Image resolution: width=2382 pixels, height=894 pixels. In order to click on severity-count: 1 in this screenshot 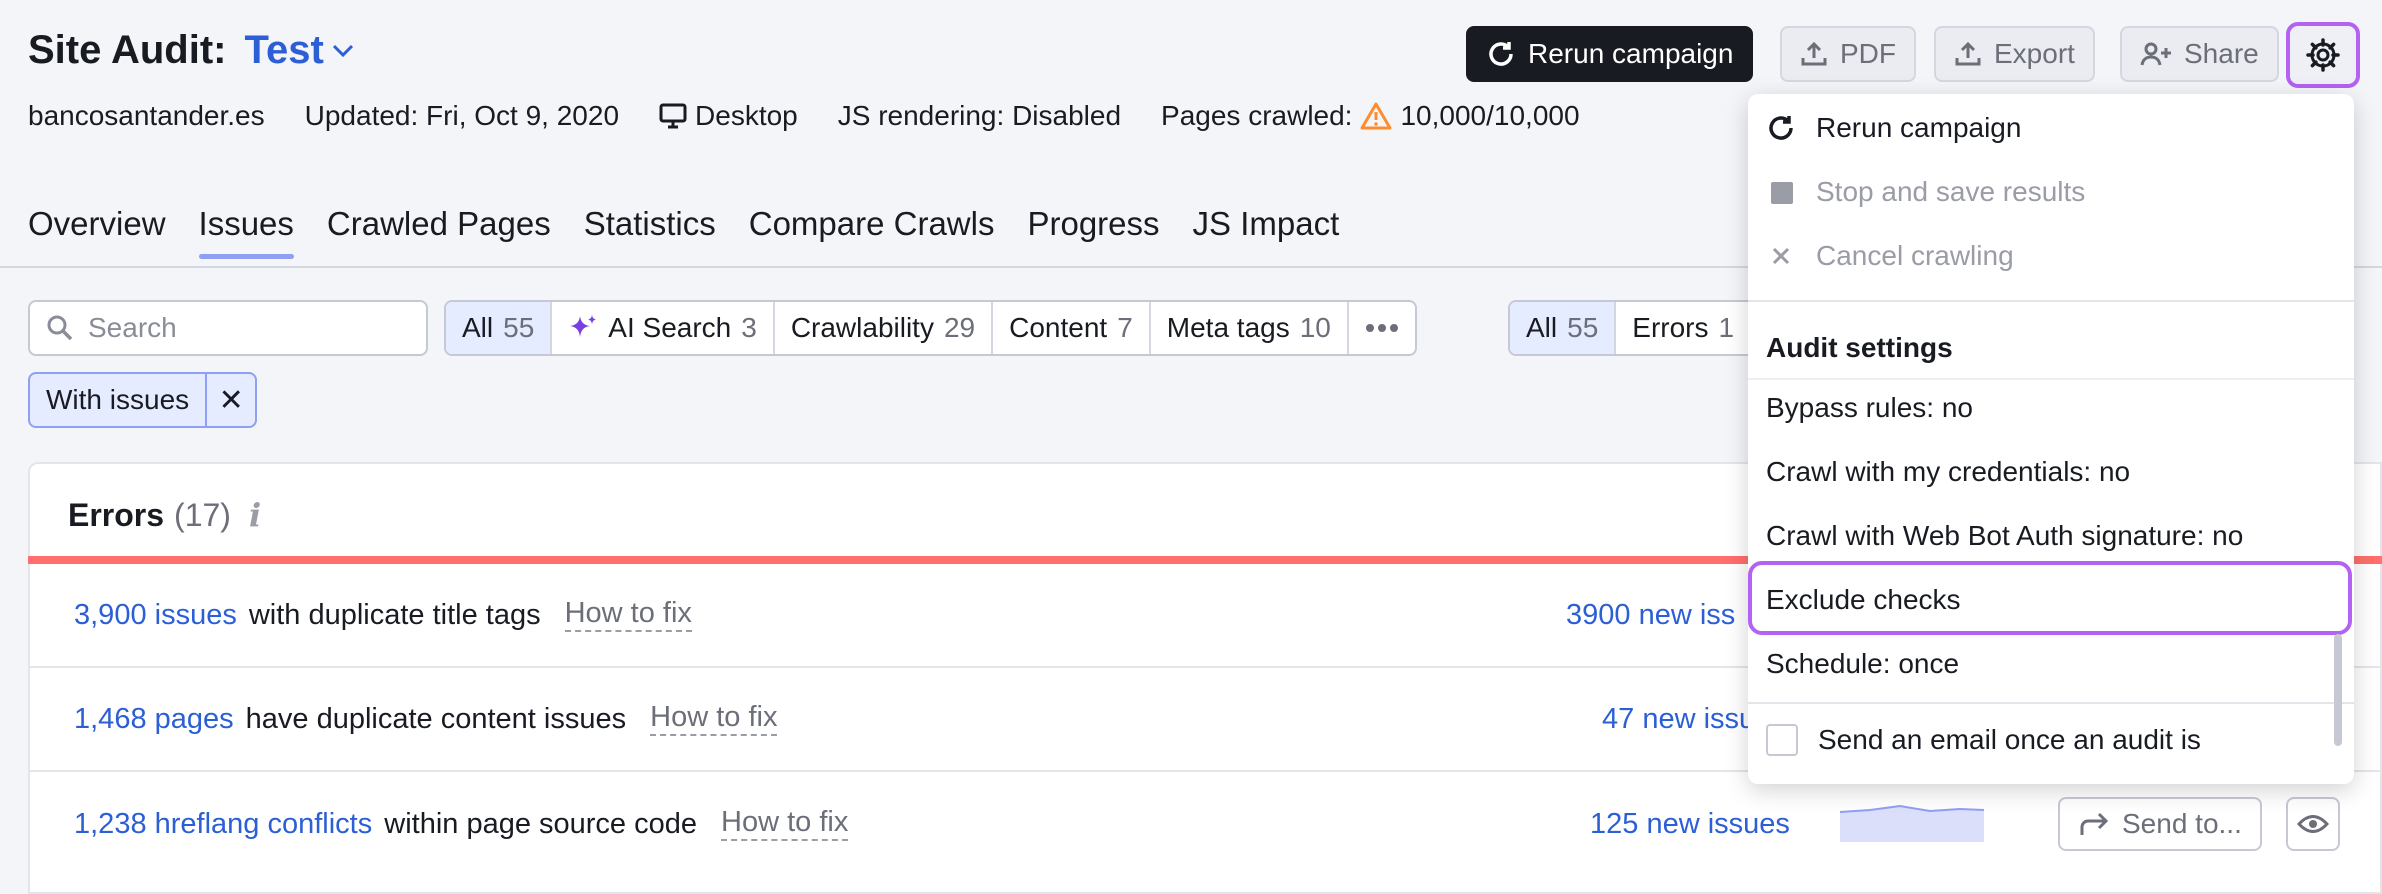, I will do `click(1726, 327)`.